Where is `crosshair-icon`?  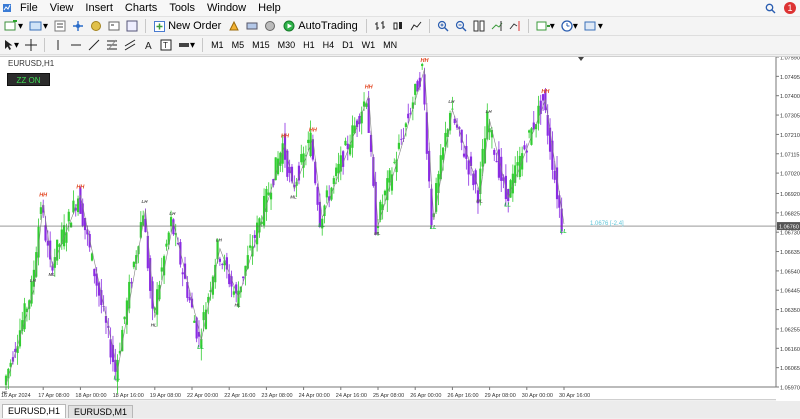 crosshair-icon is located at coordinates (31, 45).